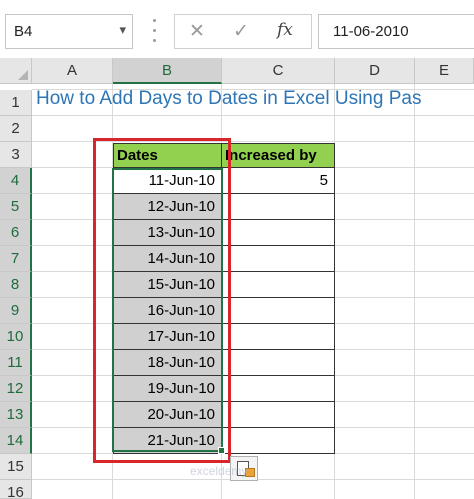  What do you see at coordinates (16, 363) in the screenshot?
I see `row-header-11: 11` at bounding box center [16, 363].